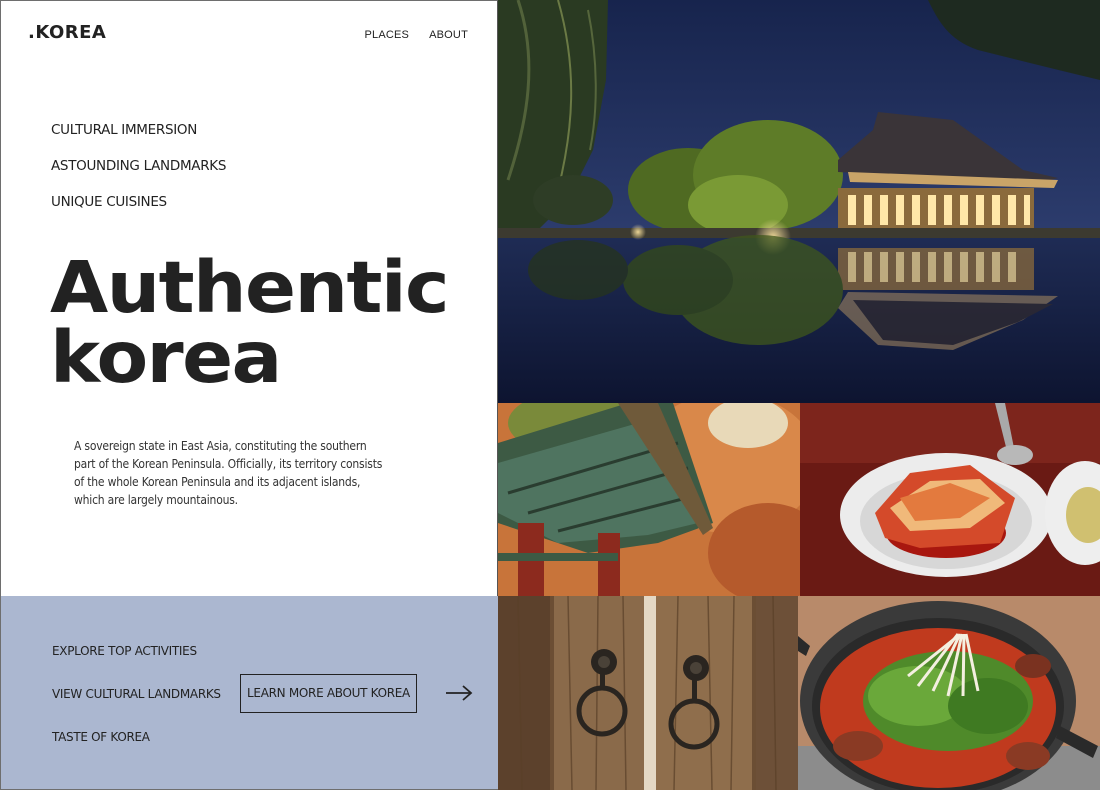 This screenshot has height=790, width=1100. Describe the element at coordinates (386, 35) in the screenshot. I see `nav-places: PLACES` at that location.